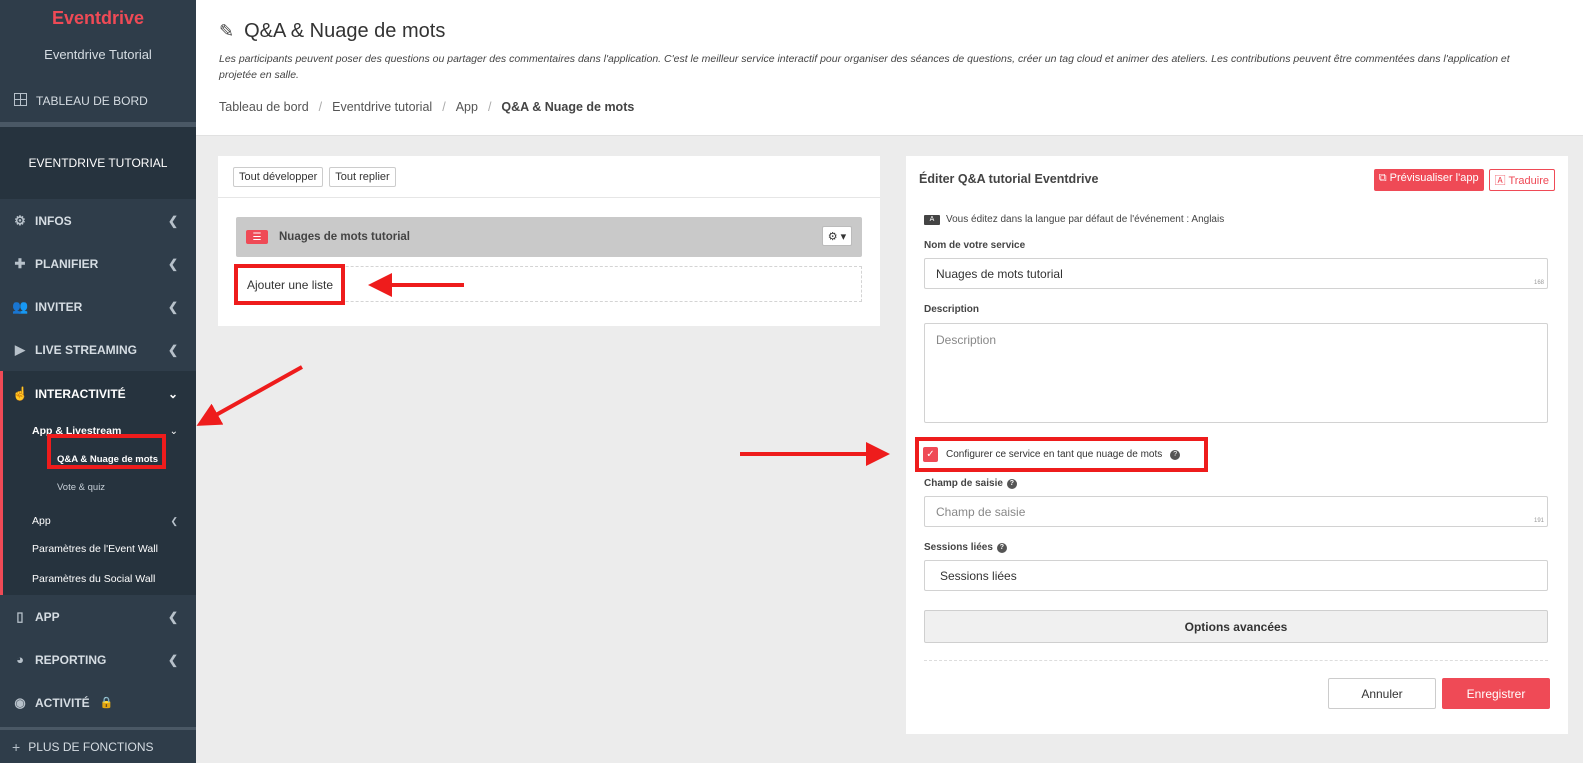 Image resolution: width=1583 pixels, height=763 pixels. What do you see at coordinates (257, 237) in the screenshot?
I see `list-icon: ☰` at bounding box center [257, 237].